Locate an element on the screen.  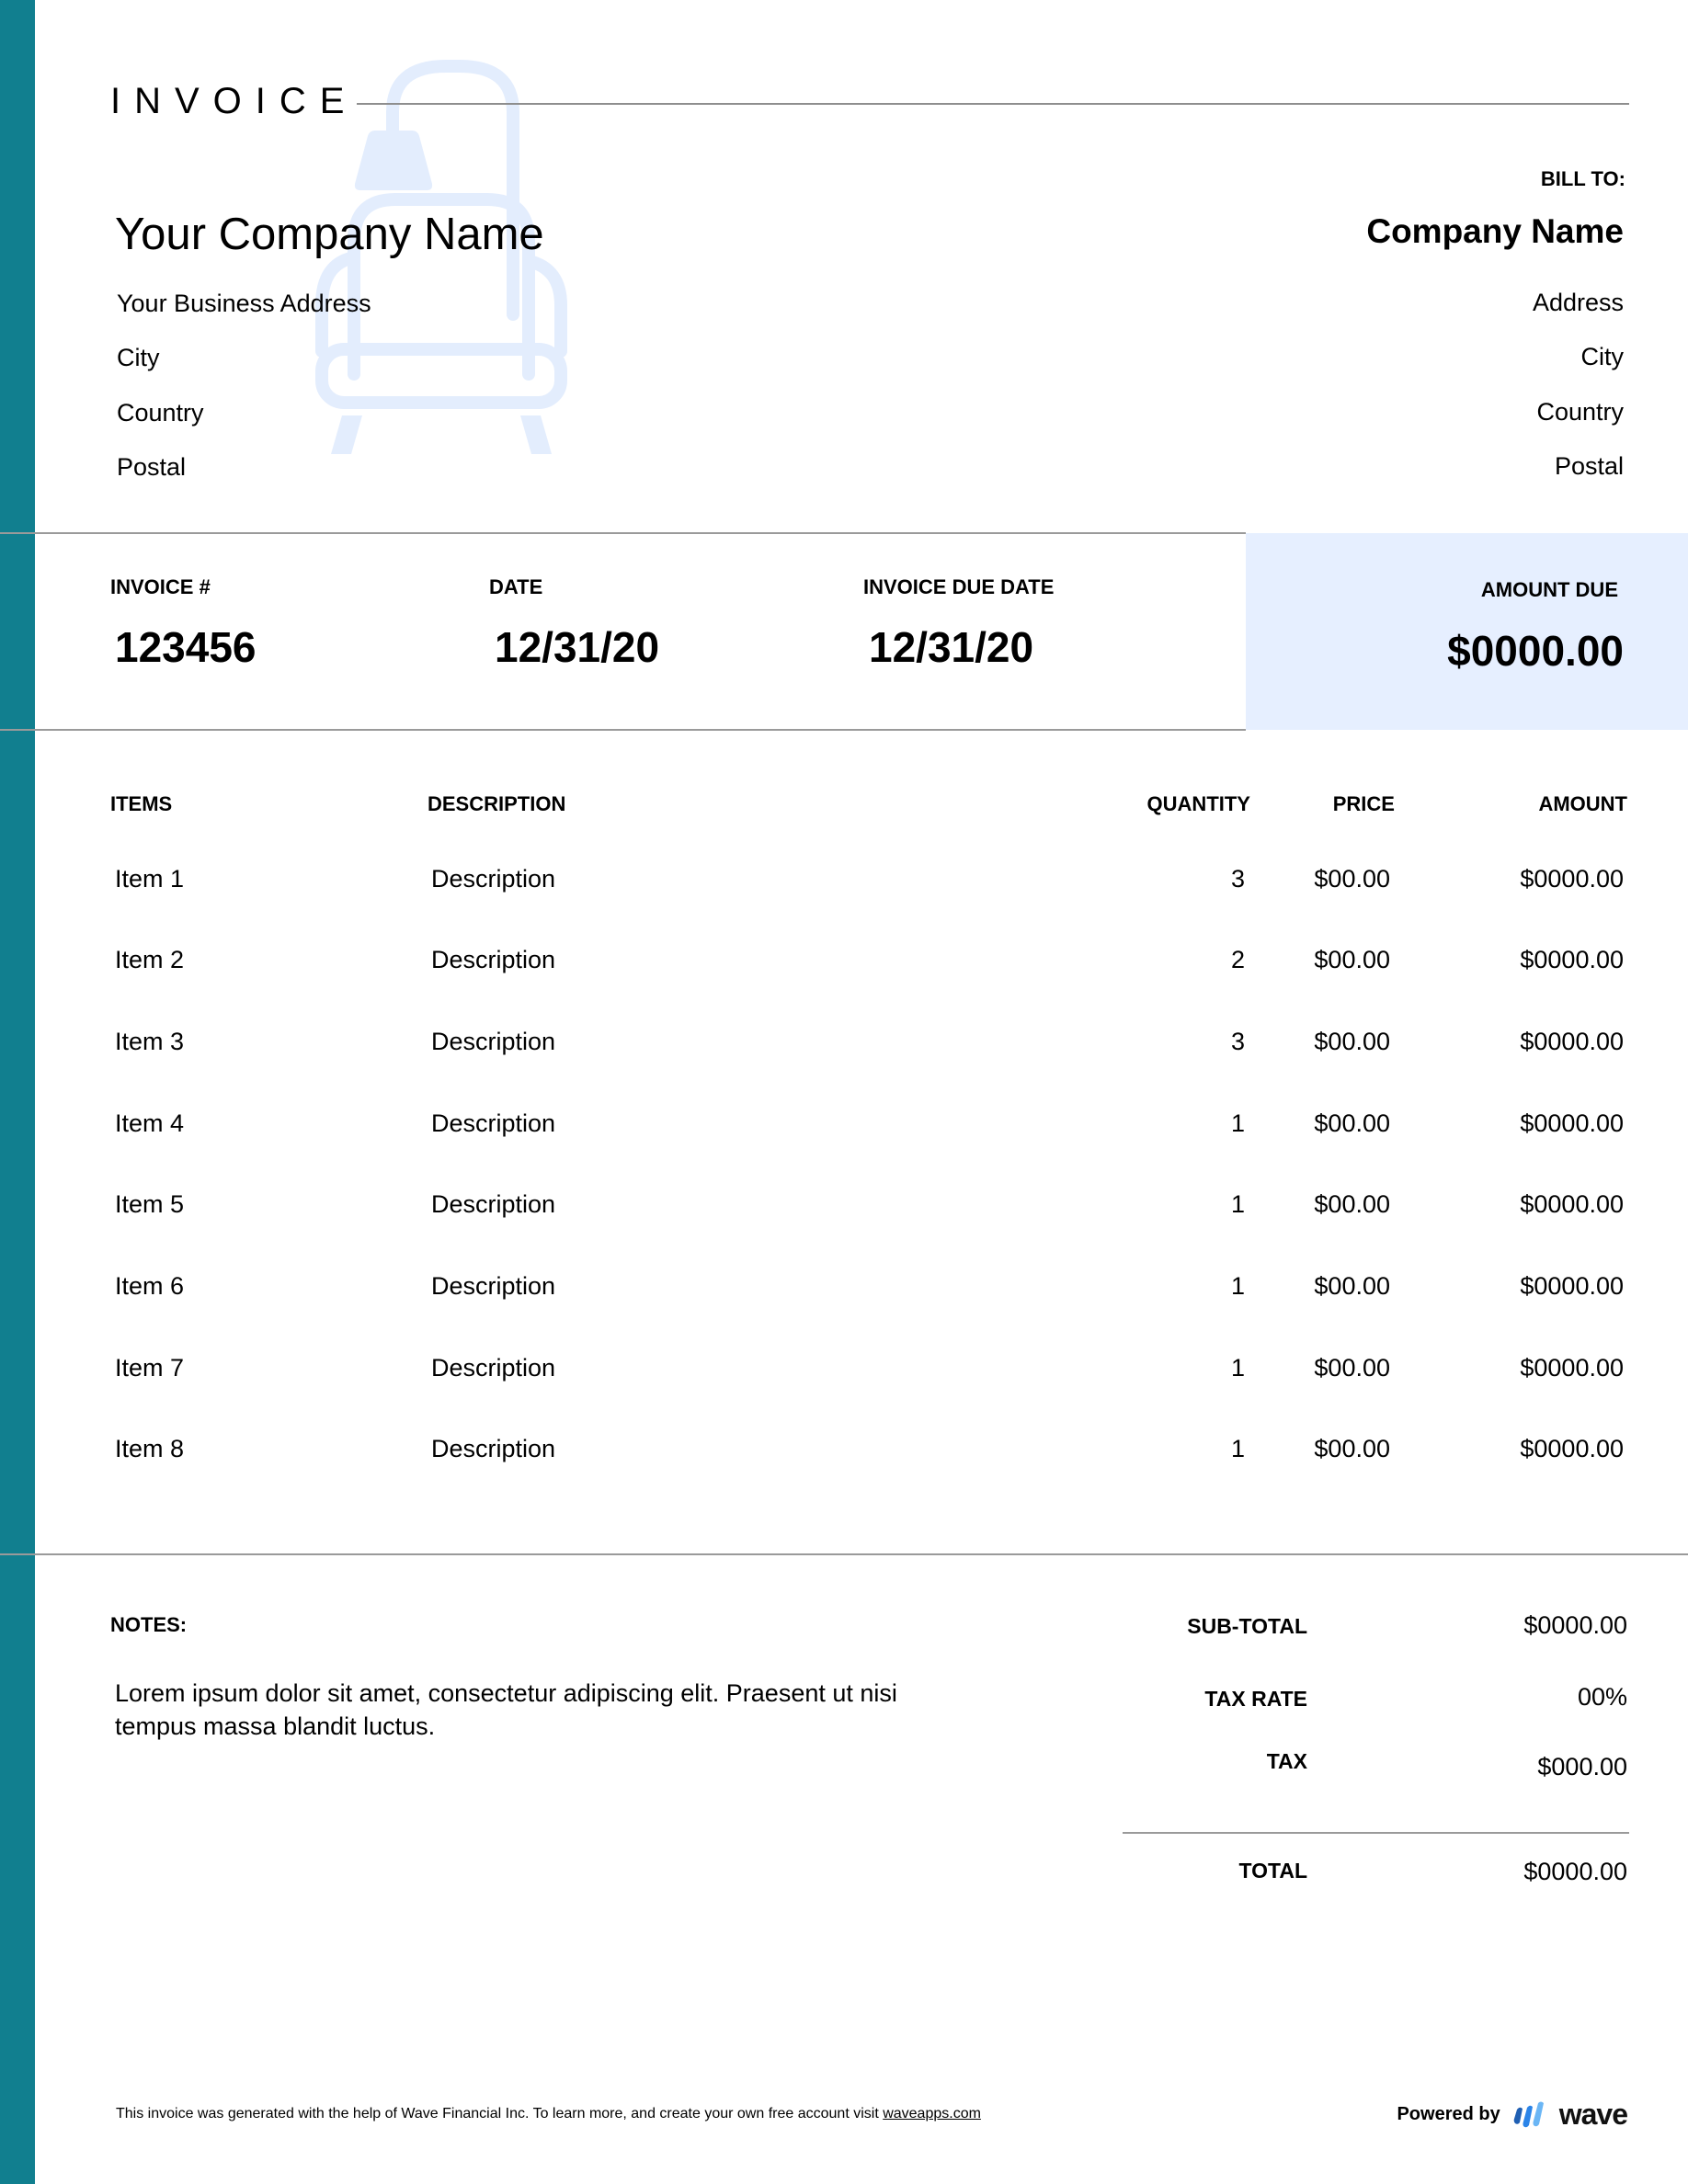
powered-by-wave: Powered by wave is located at coordinates (1513, 2115).